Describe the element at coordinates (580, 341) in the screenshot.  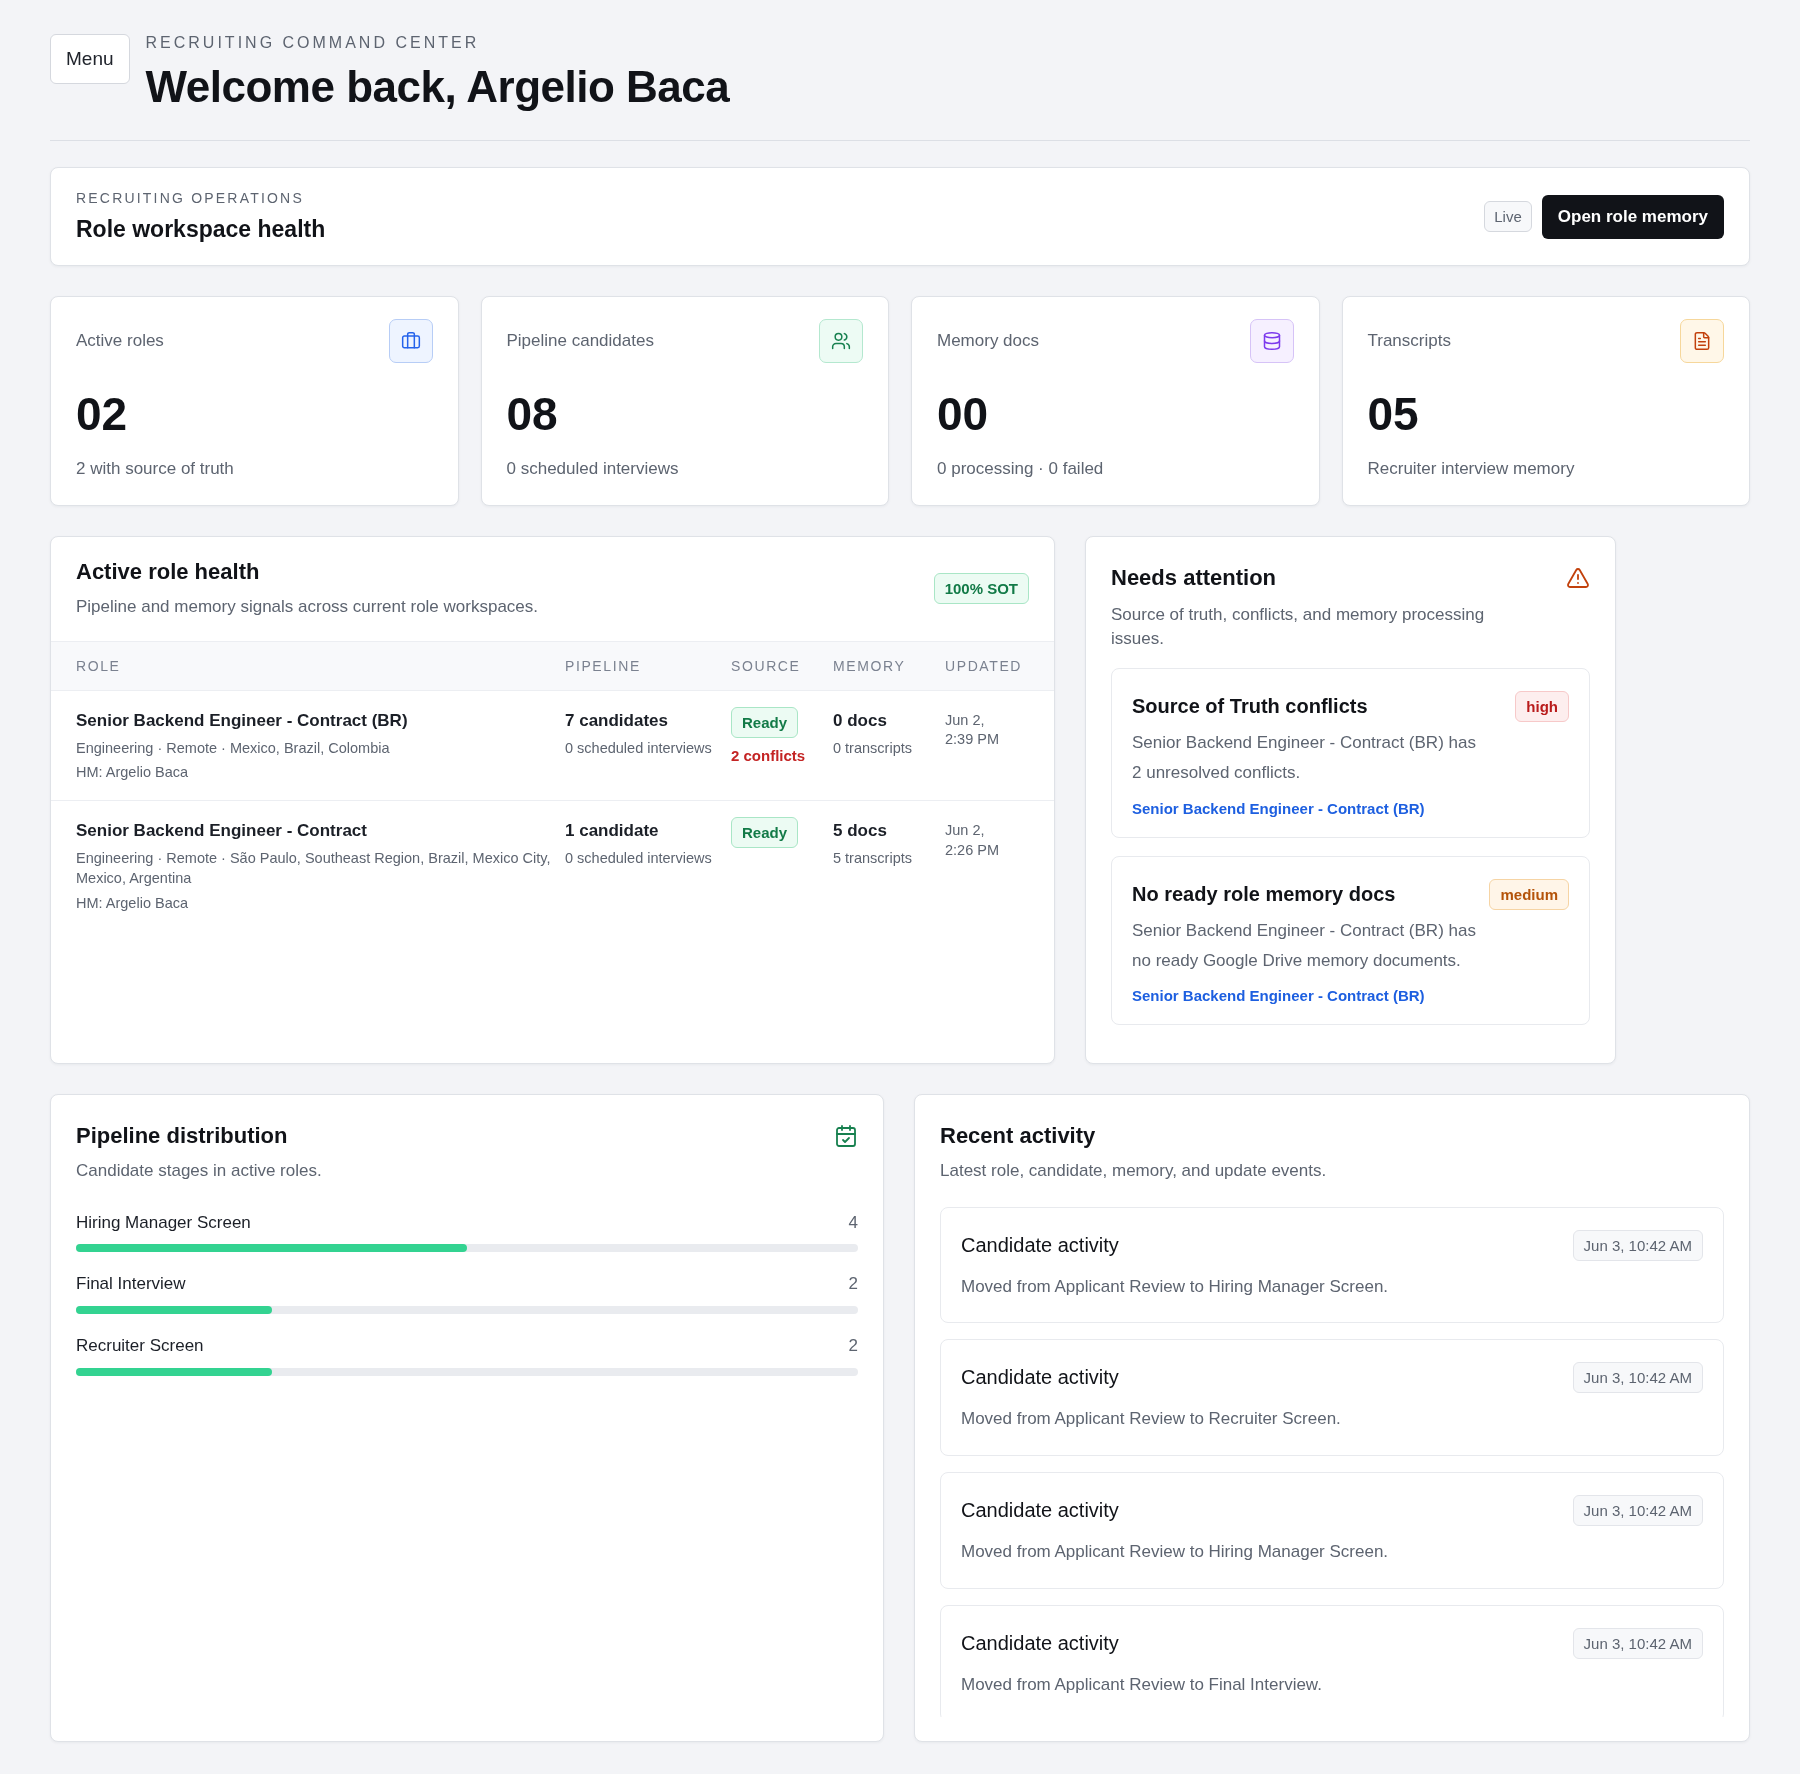
I see `stat-label: Pipeline candidates` at that location.